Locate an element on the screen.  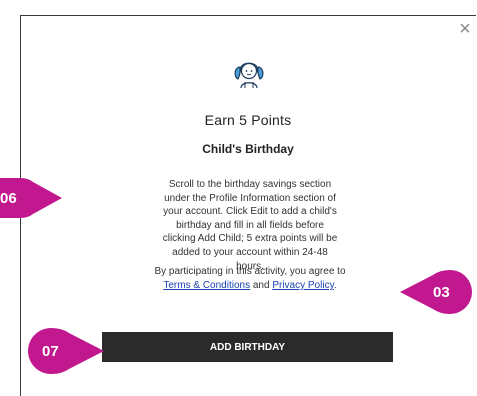
callout-03: 03 is located at coordinates (437, 292).